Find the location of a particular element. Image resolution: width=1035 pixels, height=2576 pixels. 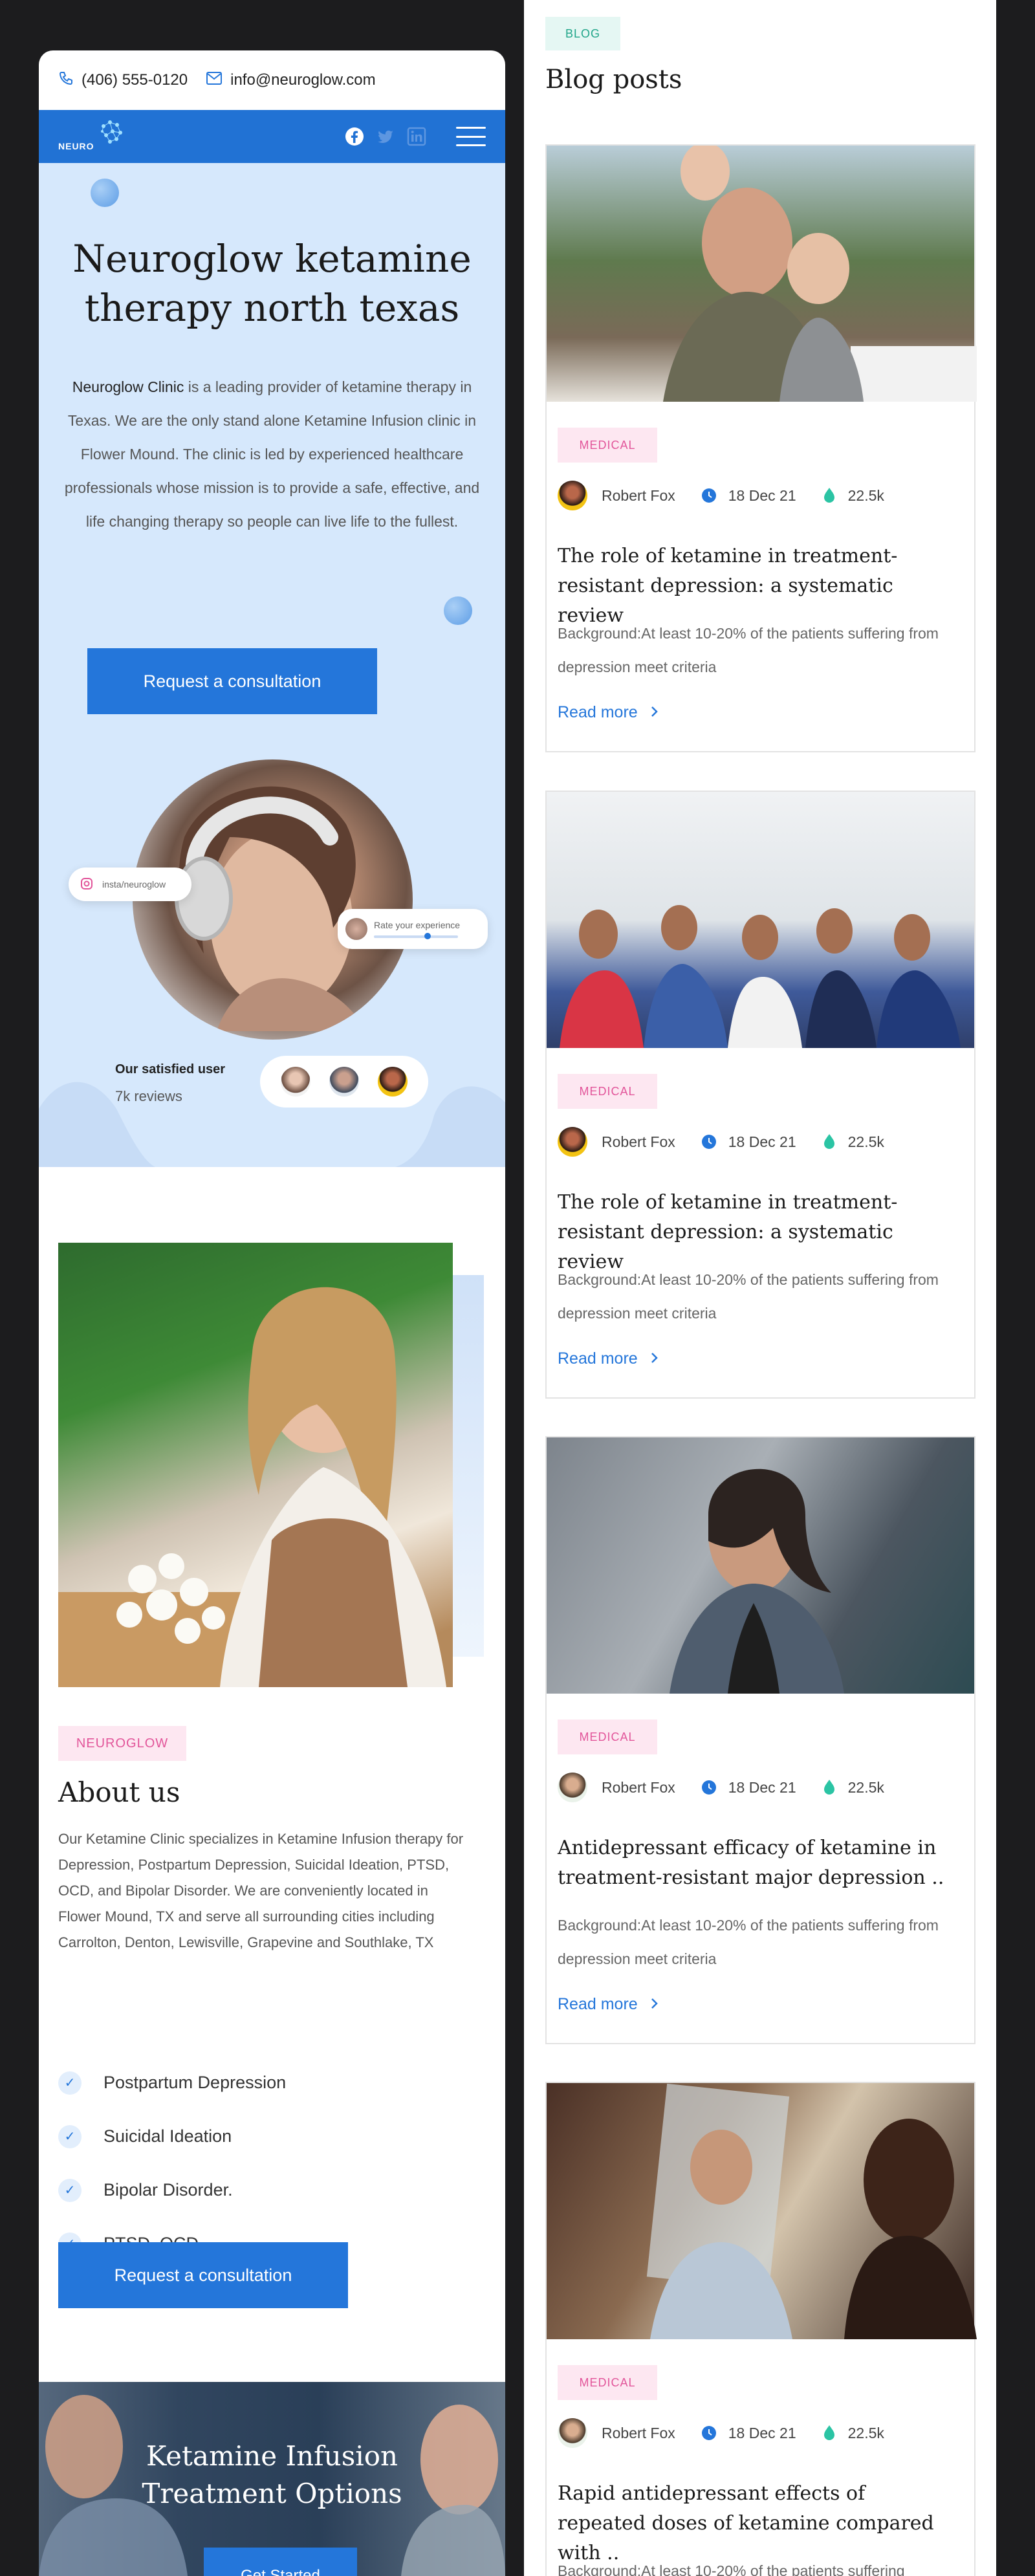

instagram-badge: insta/neuroglow is located at coordinates (130, 884).